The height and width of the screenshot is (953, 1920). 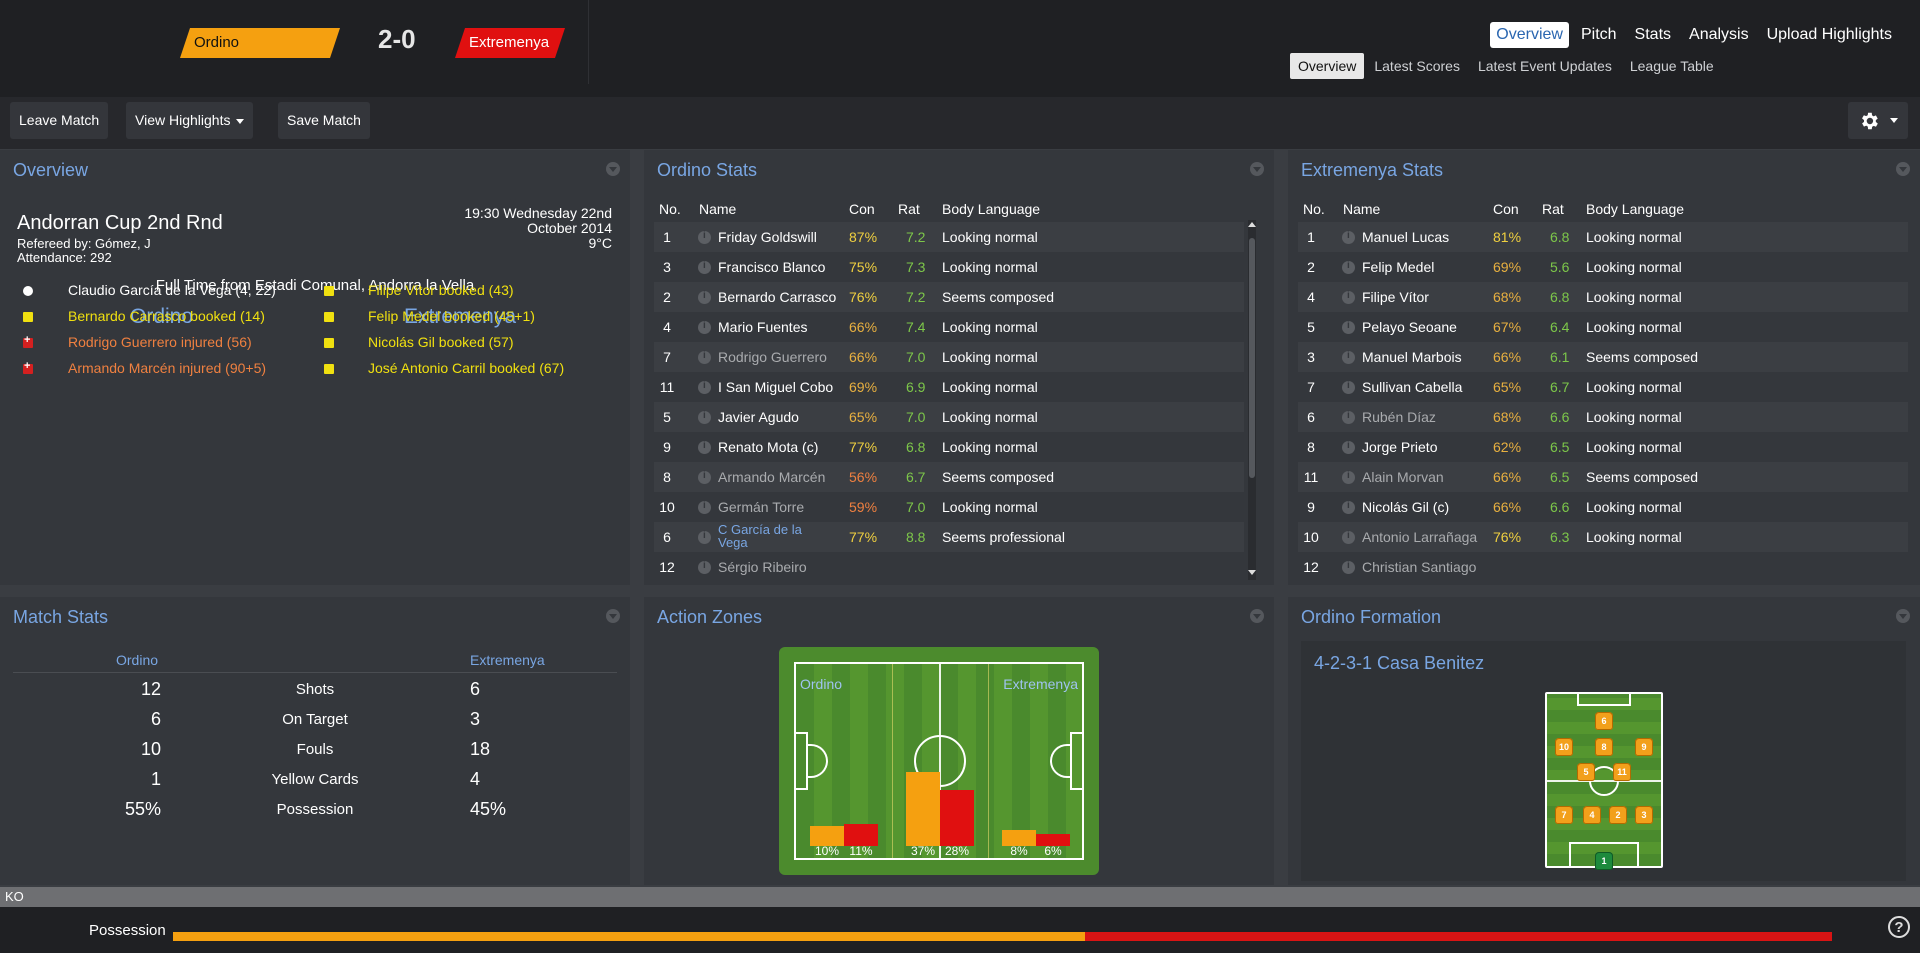 What do you see at coordinates (768, 447) in the screenshot?
I see `player-name: Renato Mota (c)` at bounding box center [768, 447].